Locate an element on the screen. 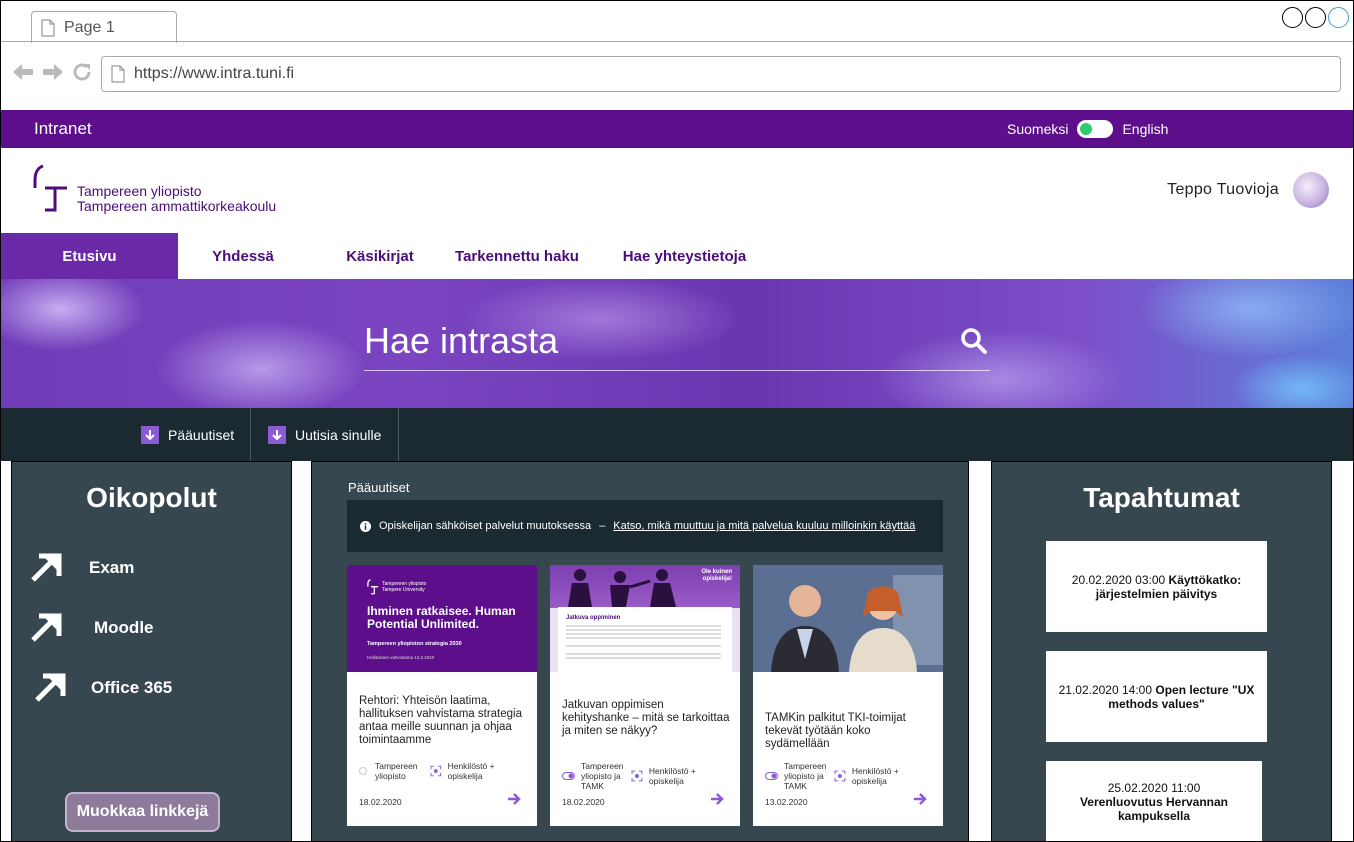 This screenshot has height=842, width=1354. card-date: 18.02.2020 is located at coordinates (380, 802).